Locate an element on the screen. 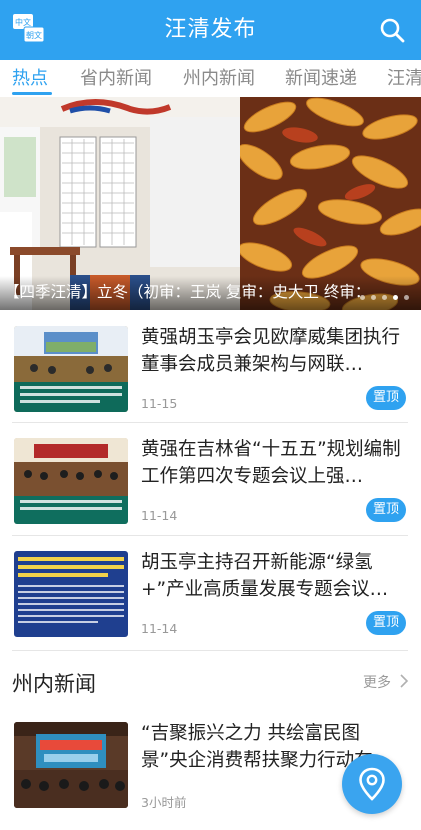 The width and height of the screenshot is (421, 830). app-title: 汪清发布 is located at coordinates (210, 29).